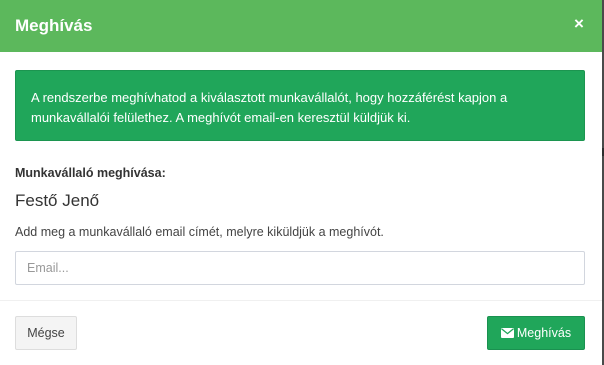  I want to click on modal-header: Meghívás ×, so click(301, 26).